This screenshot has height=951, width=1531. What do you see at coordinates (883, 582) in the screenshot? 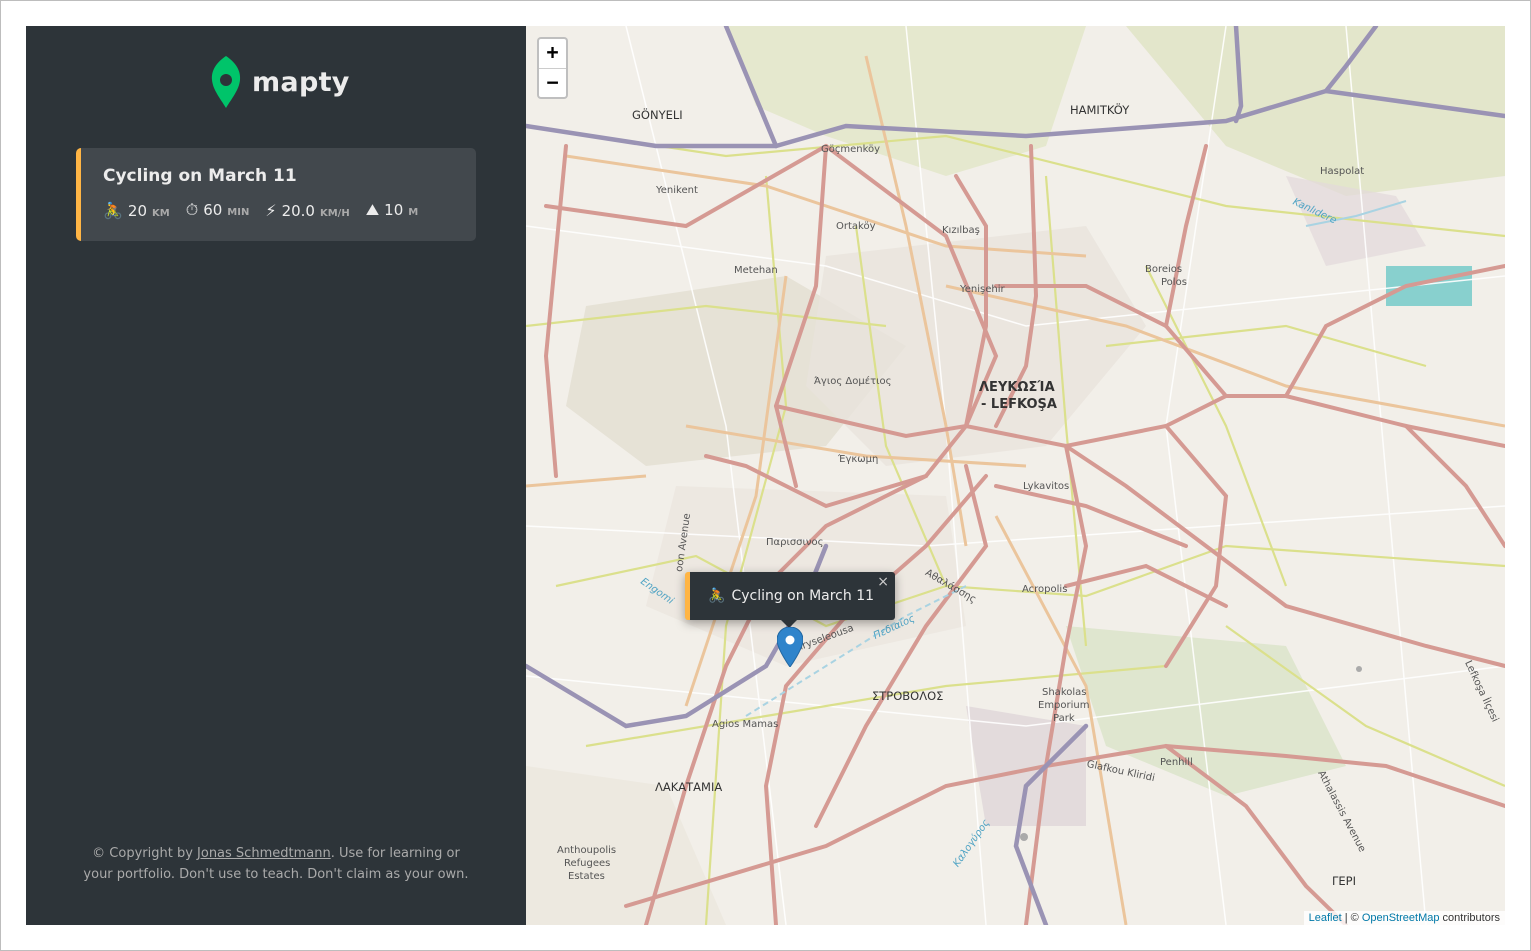
I see `popup-close-icon: ×` at bounding box center [883, 582].